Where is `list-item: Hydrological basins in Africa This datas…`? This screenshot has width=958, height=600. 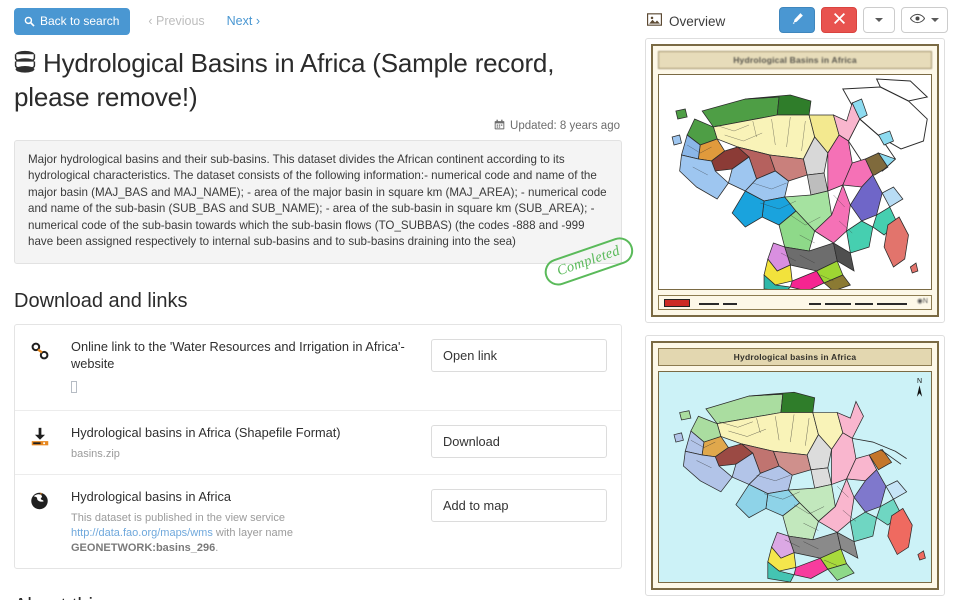 list-item: Hydrological basins in Africa This datas… is located at coordinates (318, 521).